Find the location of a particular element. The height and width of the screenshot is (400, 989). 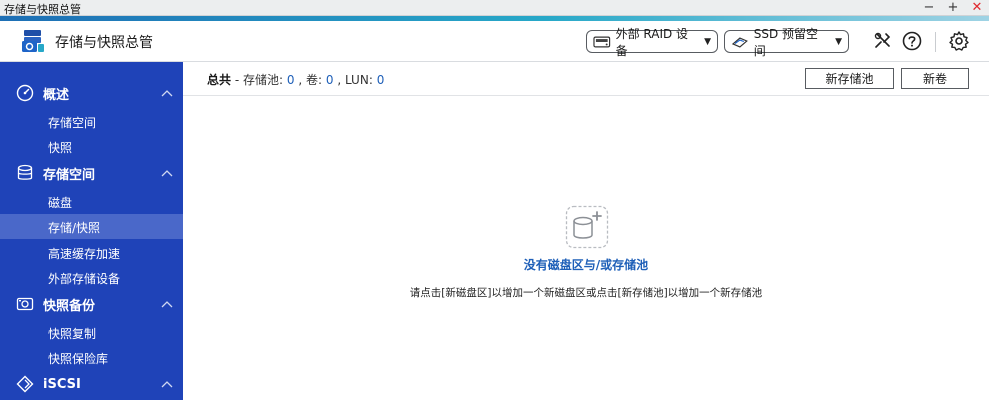

maximize-button: + is located at coordinates (953, 8).